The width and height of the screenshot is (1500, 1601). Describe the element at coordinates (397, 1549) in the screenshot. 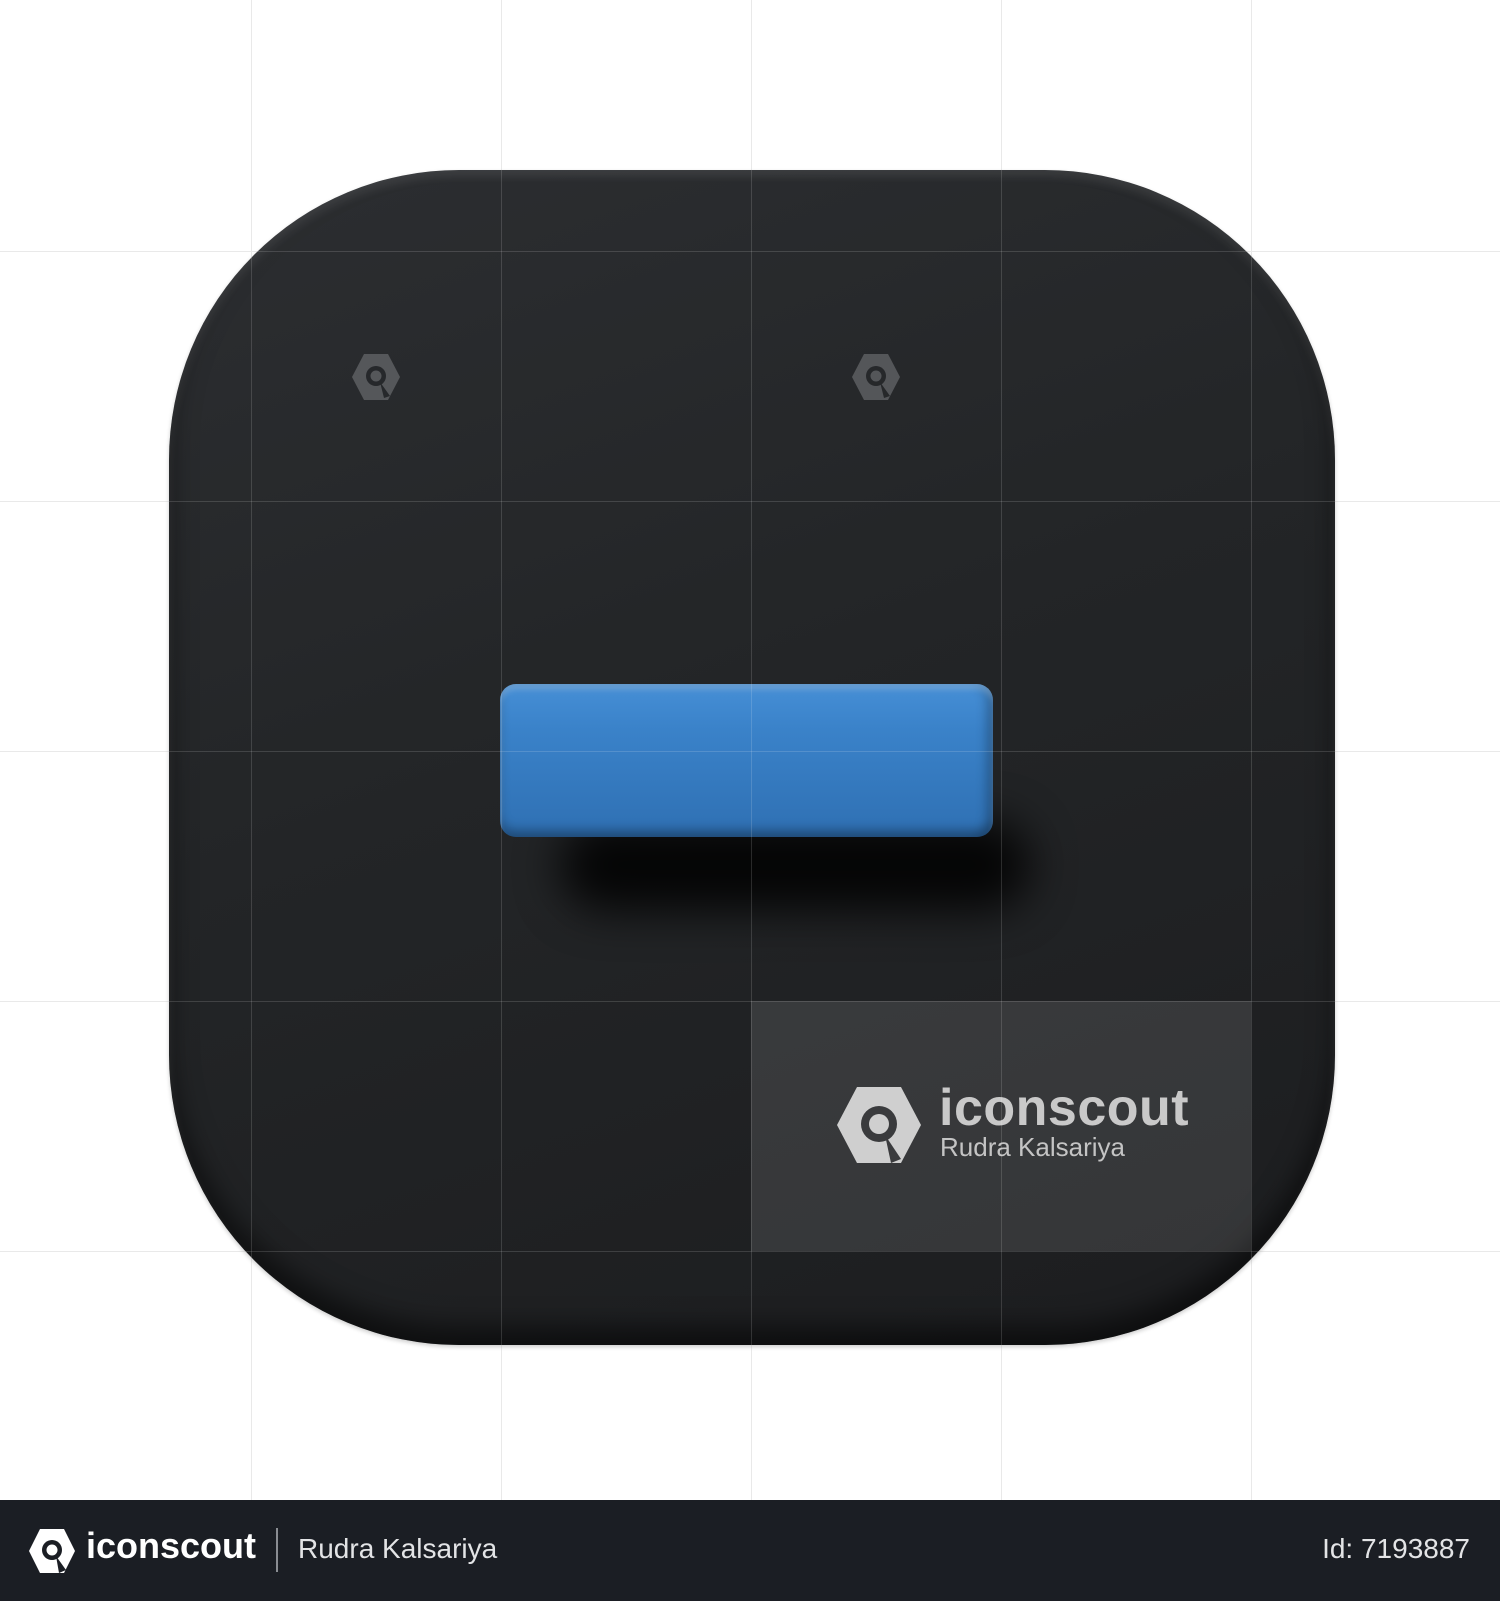

I see `footer-author: Rudra Kalsariya` at that location.